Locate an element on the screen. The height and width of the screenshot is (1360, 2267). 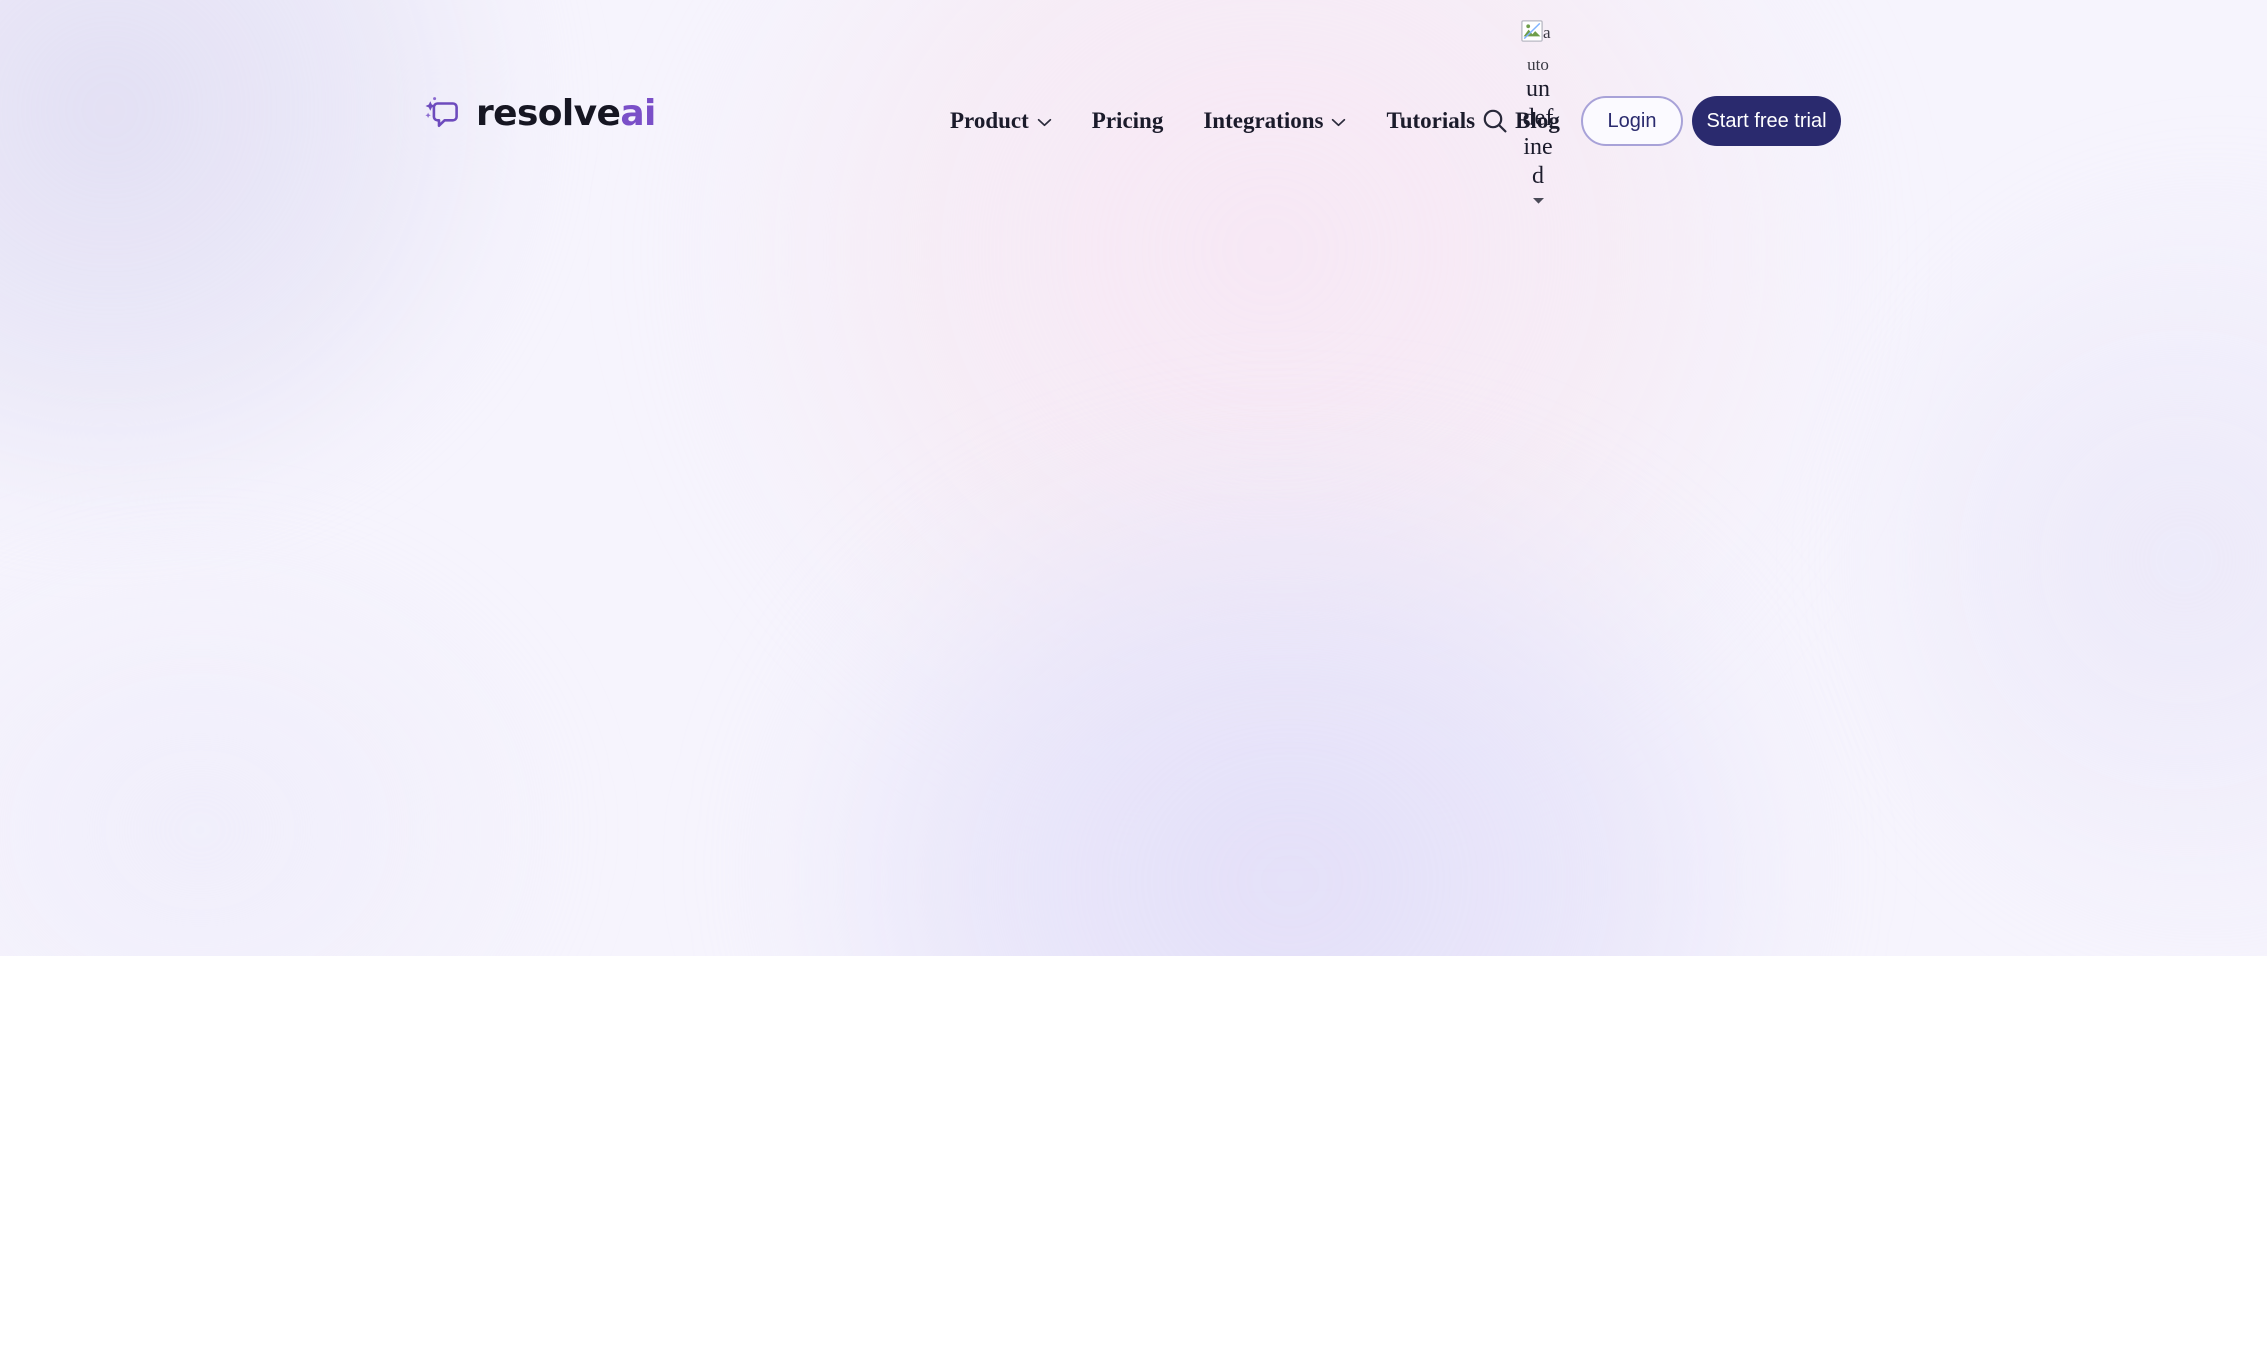
logo-link: resolveai is located at coordinates (540, 114).